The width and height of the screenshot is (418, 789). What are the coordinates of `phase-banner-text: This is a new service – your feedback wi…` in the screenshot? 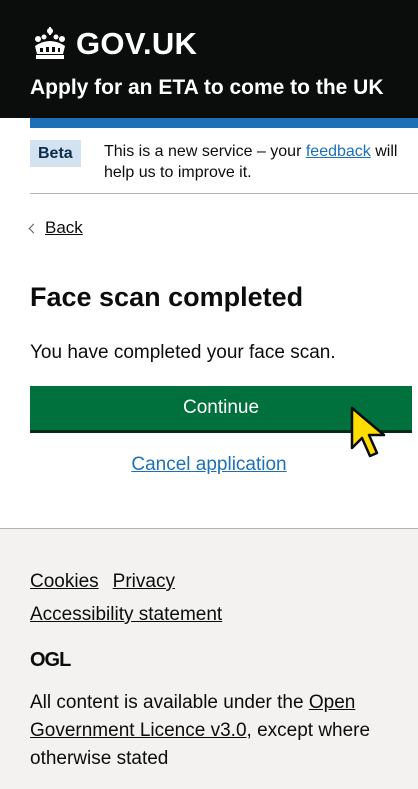 It's located at (254, 162).